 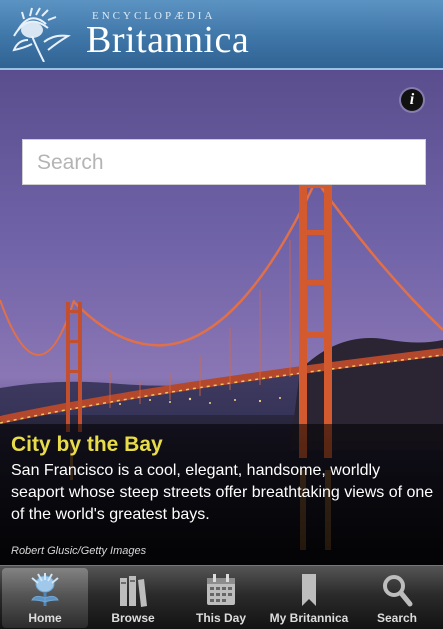 I want to click on app-header: ENCYCLOPÆDIA Britannica, so click(x=221, y=35).